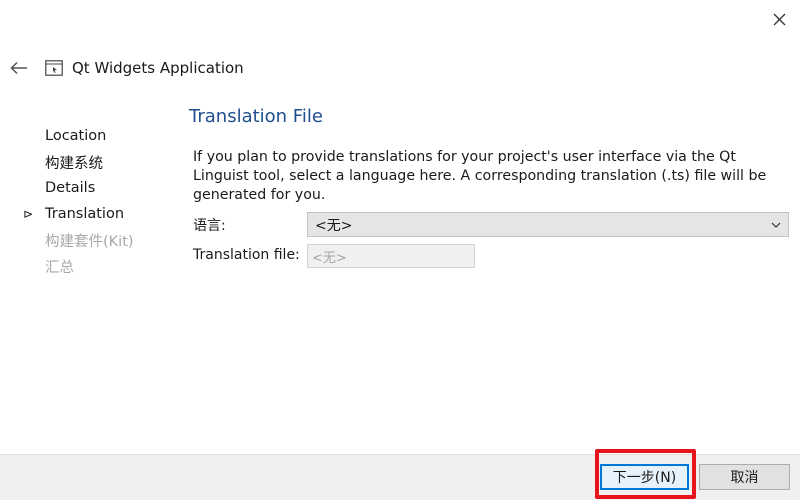 The image size is (800, 500). Describe the element at coordinates (256, 116) in the screenshot. I see `page-title: Translation File` at that location.